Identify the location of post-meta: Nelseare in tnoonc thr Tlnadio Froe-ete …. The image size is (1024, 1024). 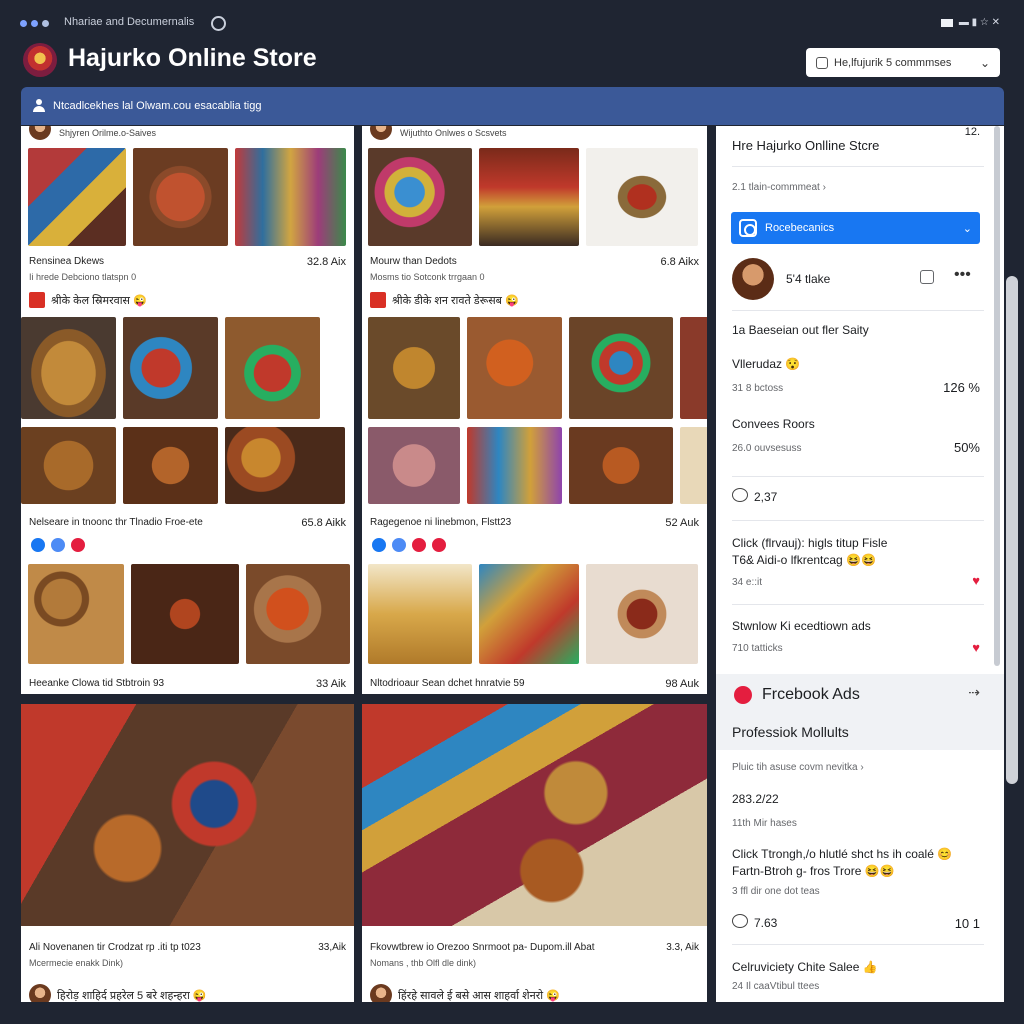
(187, 523).